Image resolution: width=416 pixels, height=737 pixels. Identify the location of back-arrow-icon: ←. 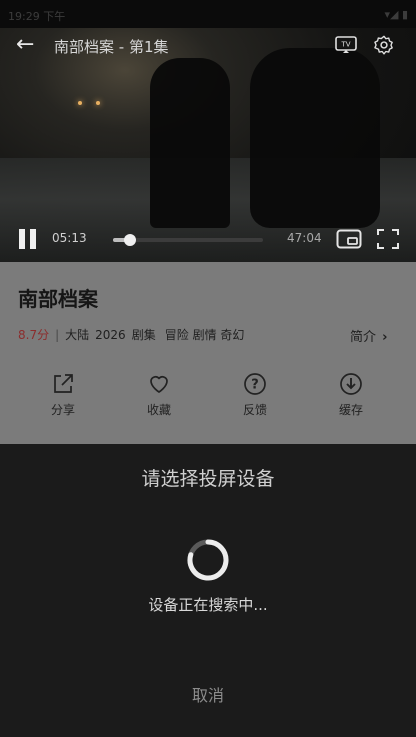
(29, 45).